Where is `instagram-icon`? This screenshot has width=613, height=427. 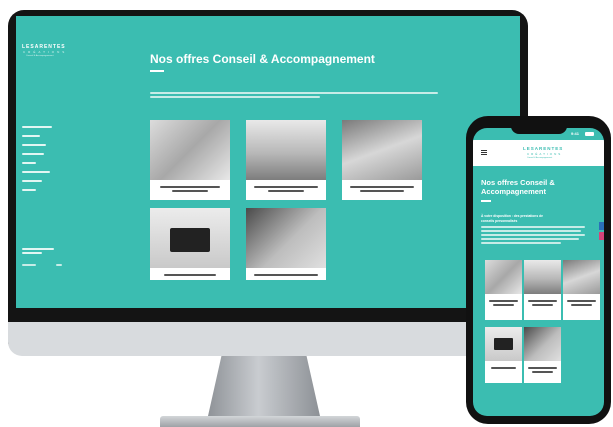 instagram-icon is located at coordinates (601, 236).